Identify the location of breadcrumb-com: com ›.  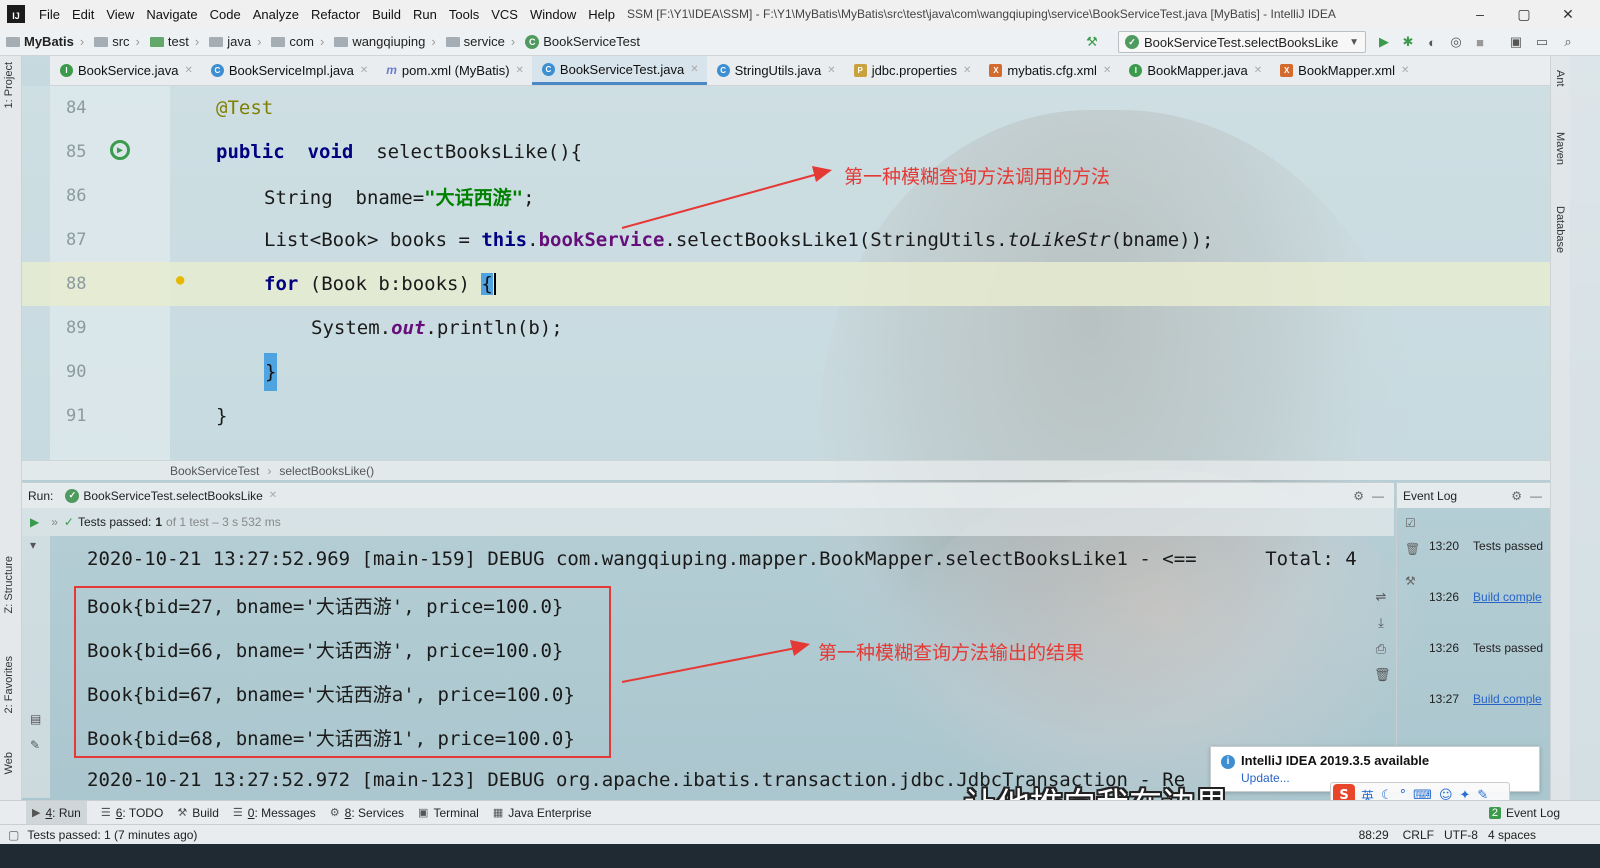
(294, 41).